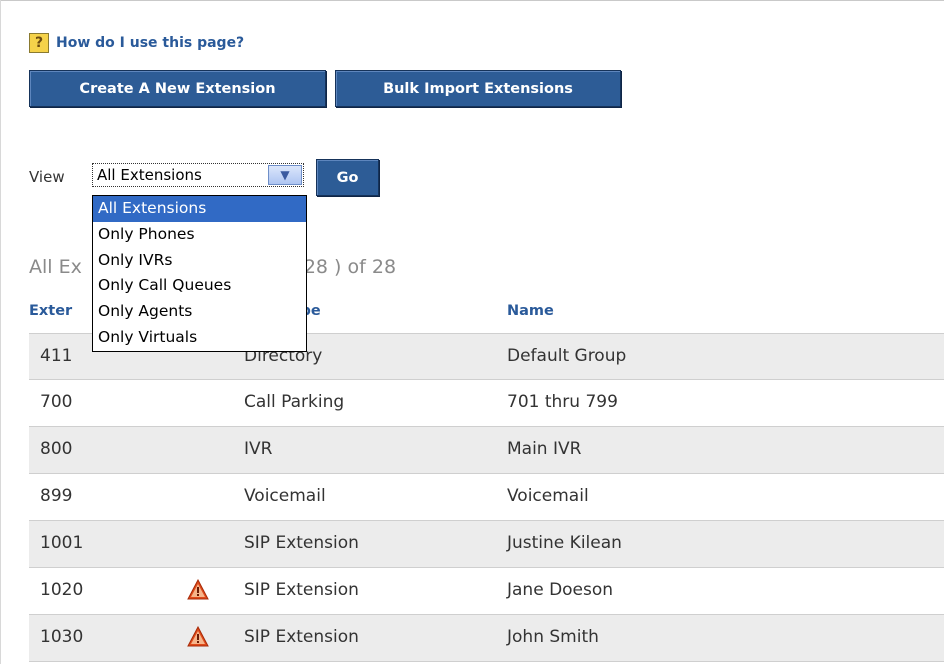 Image resolution: width=944 pixels, height=664 pixels. I want to click on type-cell: Call Parking, so click(294, 402).